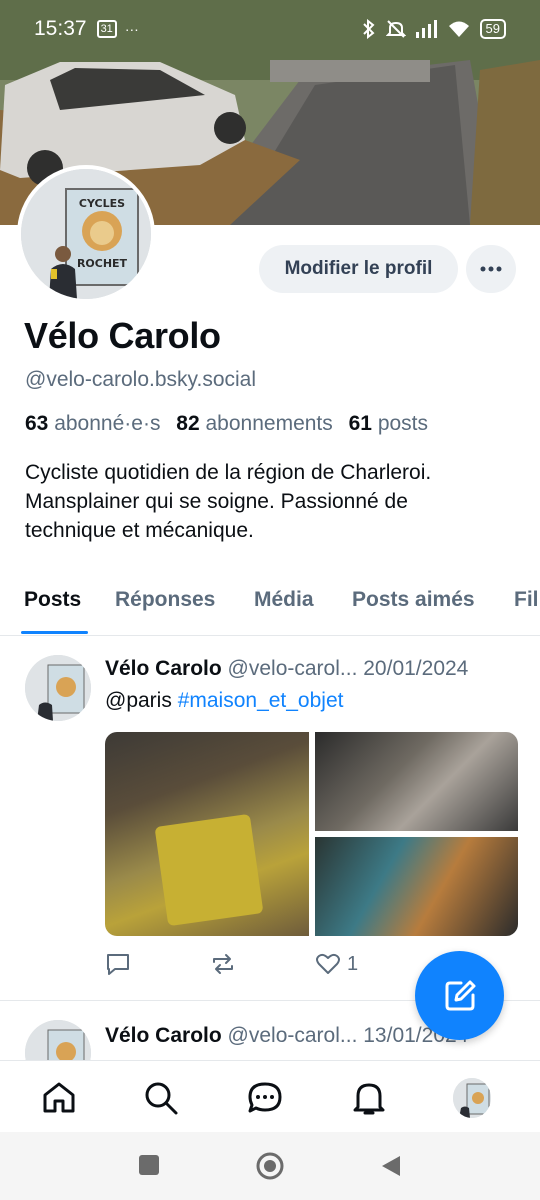 This screenshot has width=540, height=1200. I want to click on post-text: @paris #maison_et_objet, so click(224, 701).